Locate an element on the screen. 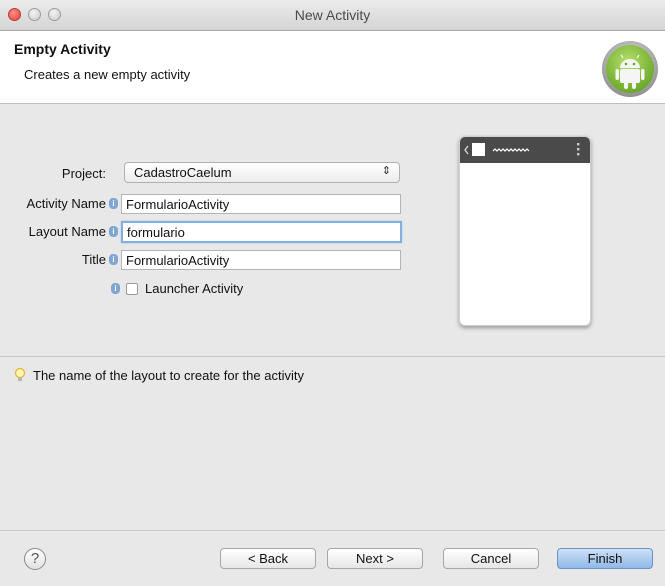  title-input is located at coordinates (261, 260).